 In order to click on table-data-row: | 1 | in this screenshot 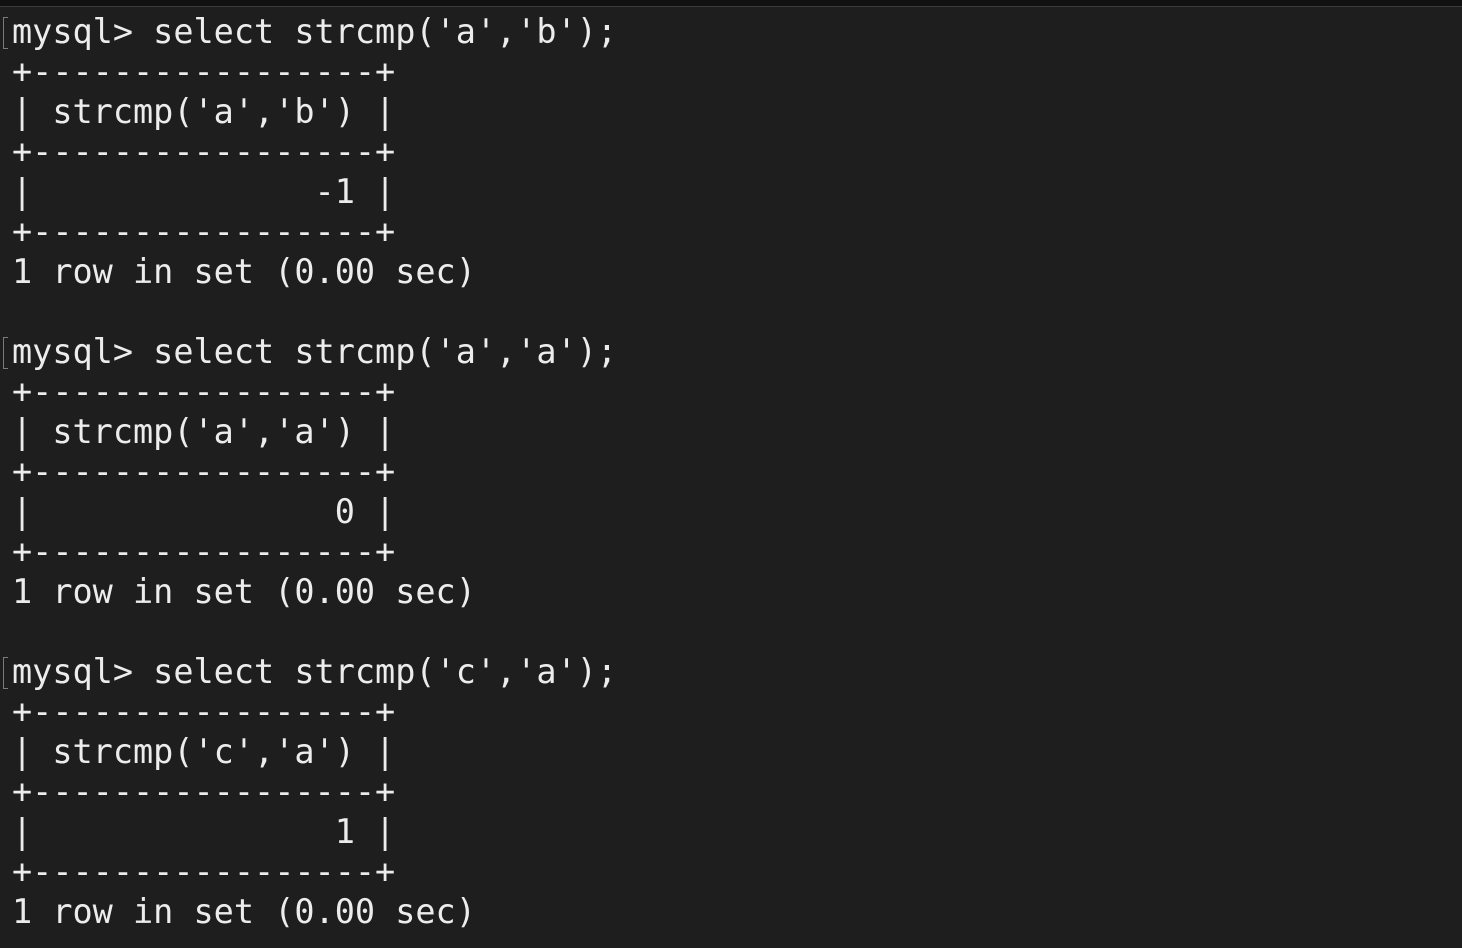, I will do `click(204, 831)`.